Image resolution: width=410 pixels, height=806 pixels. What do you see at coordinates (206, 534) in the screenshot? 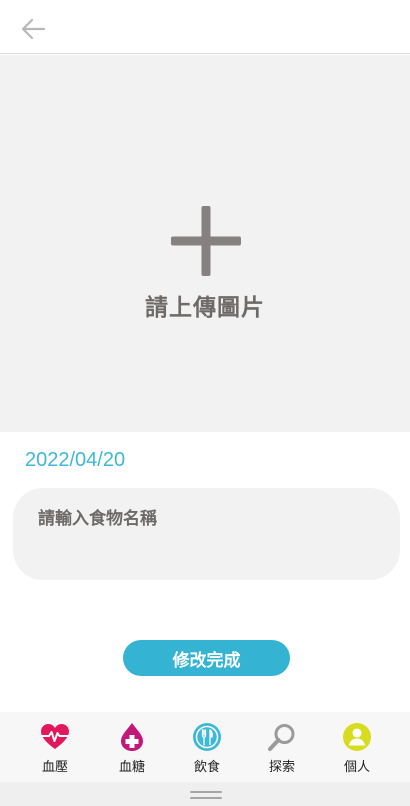
I see `food-name-input` at bounding box center [206, 534].